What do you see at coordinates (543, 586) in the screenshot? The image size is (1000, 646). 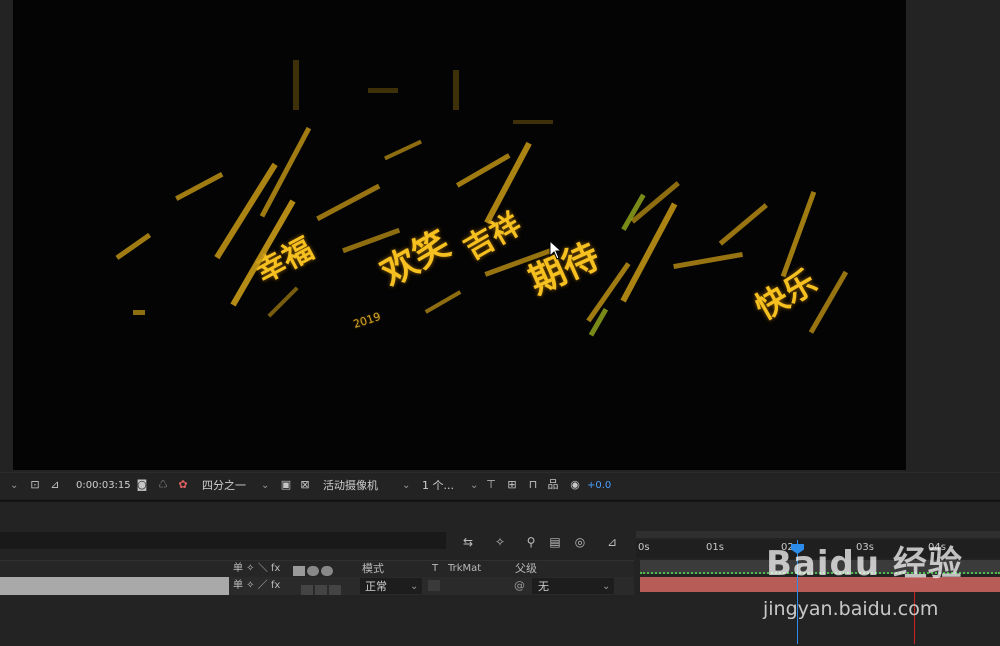 I see `layer-parent-value: 无` at bounding box center [543, 586].